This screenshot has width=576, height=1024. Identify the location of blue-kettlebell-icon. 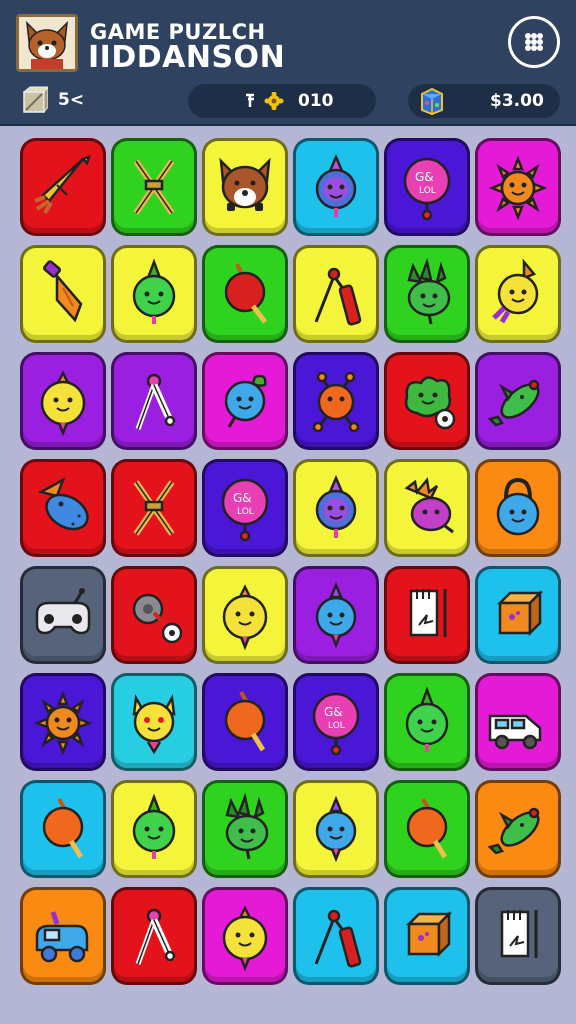
(518, 506).